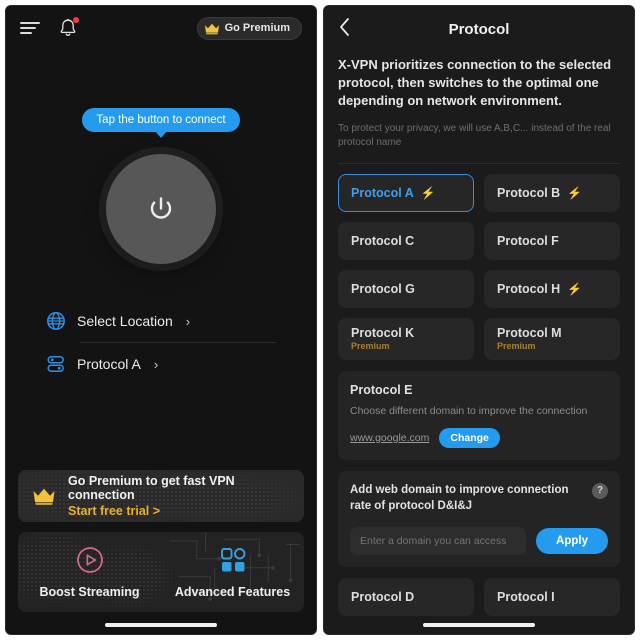  I want to click on protocol-option-m: Protocol M Premium, so click(552, 338).